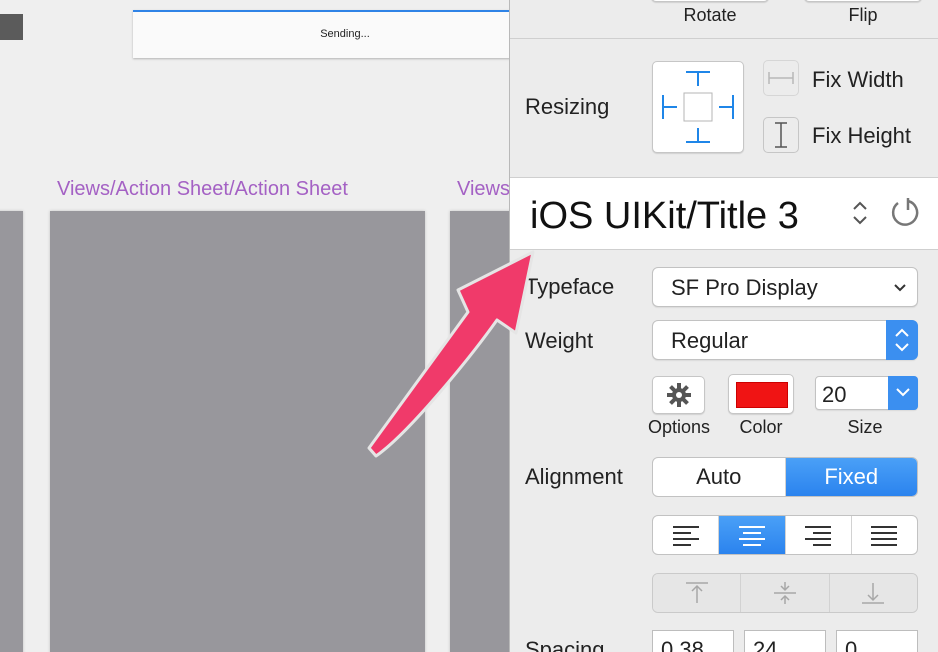  Describe the element at coordinates (851, 477) in the screenshot. I see `alignment-fixed-segment: Fixed` at that location.